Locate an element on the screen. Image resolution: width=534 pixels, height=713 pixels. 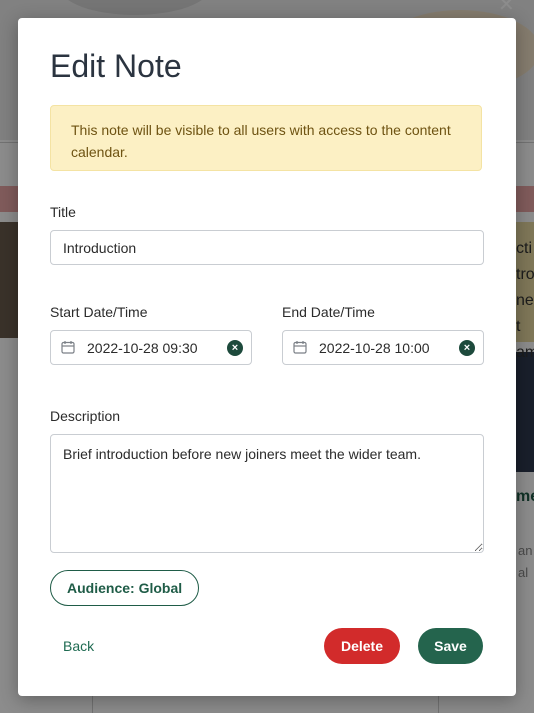
modal-title: Edit Note is located at coordinates (116, 66).